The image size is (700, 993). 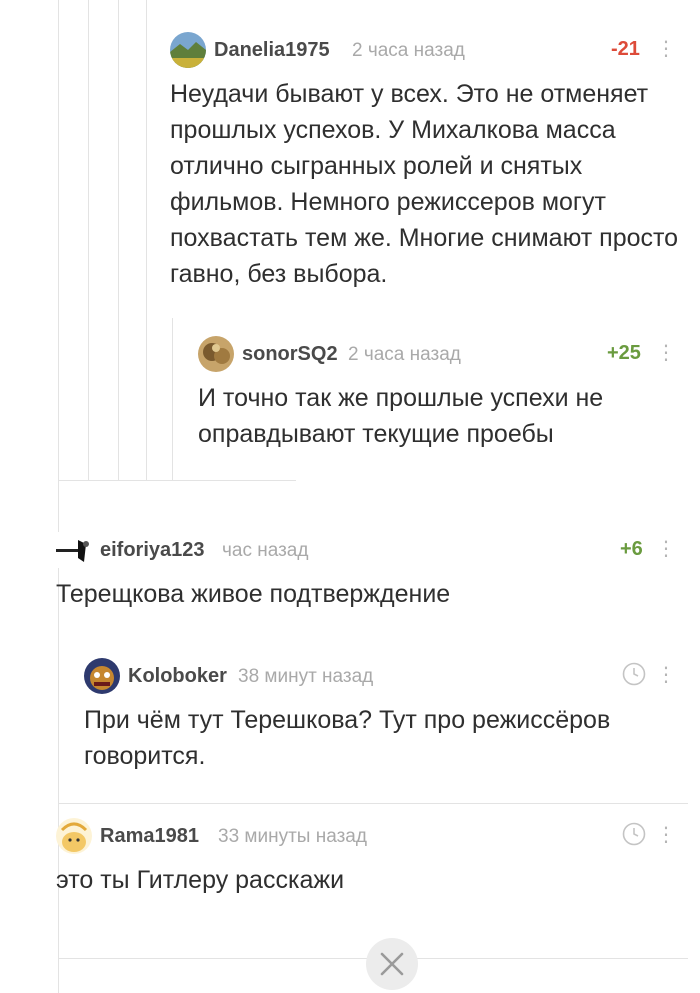 What do you see at coordinates (631, 549) in the screenshot?
I see `rating: +6` at bounding box center [631, 549].